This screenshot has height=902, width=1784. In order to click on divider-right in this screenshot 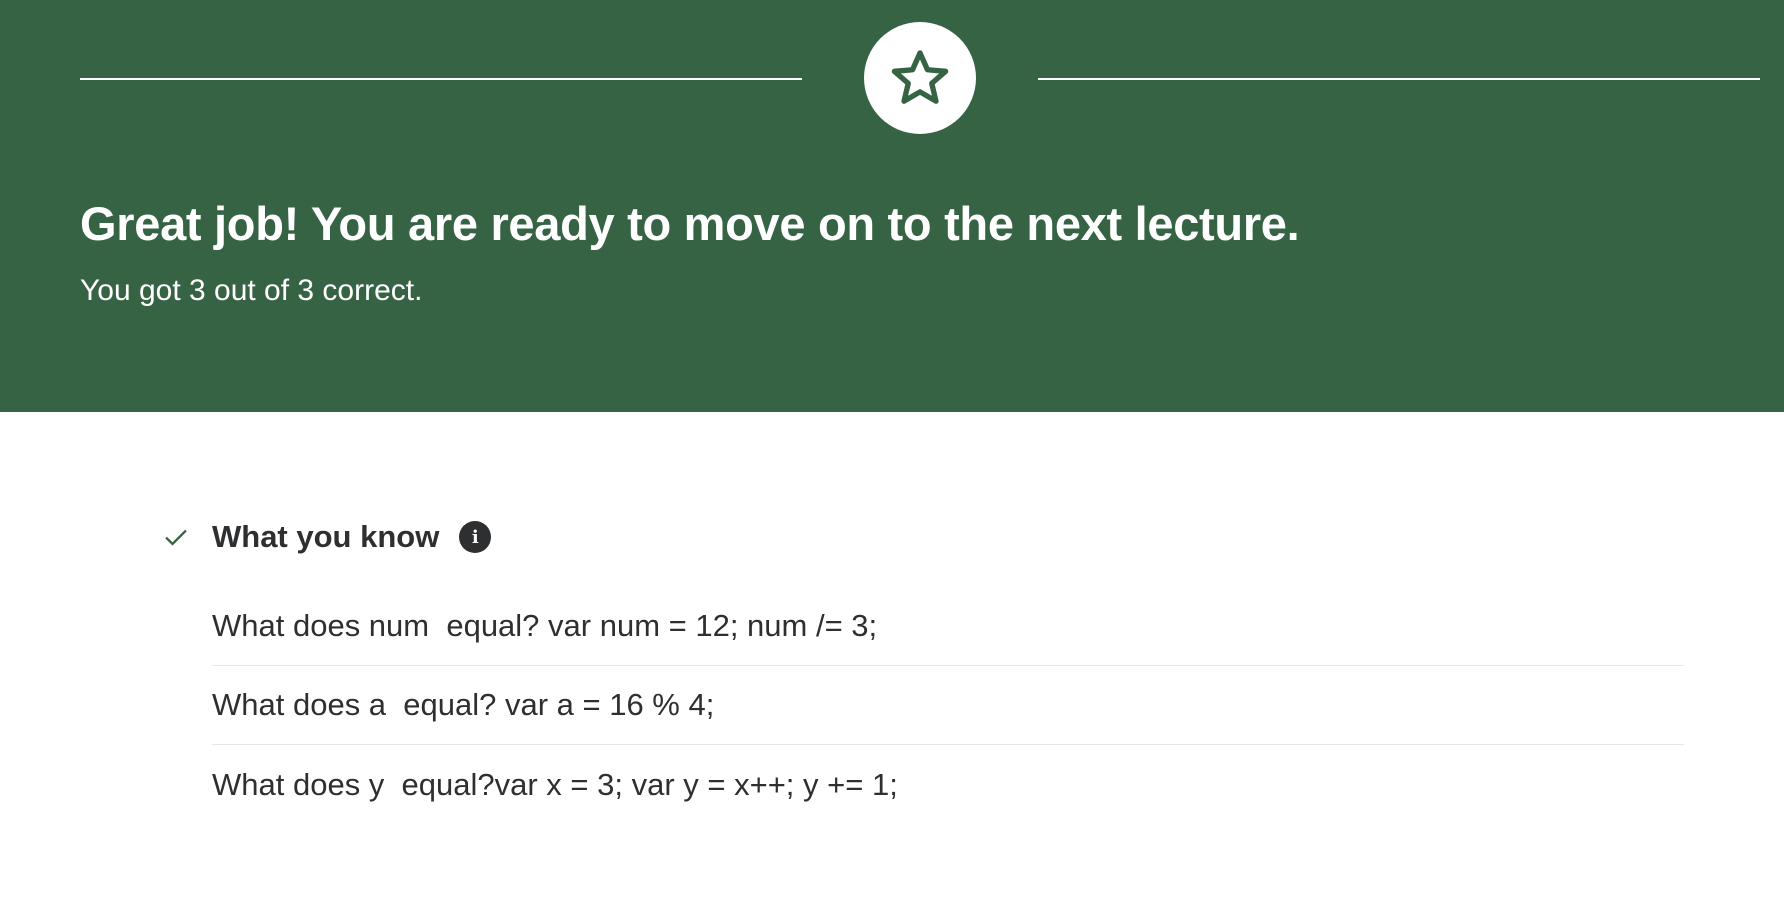, I will do `click(1399, 79)`.